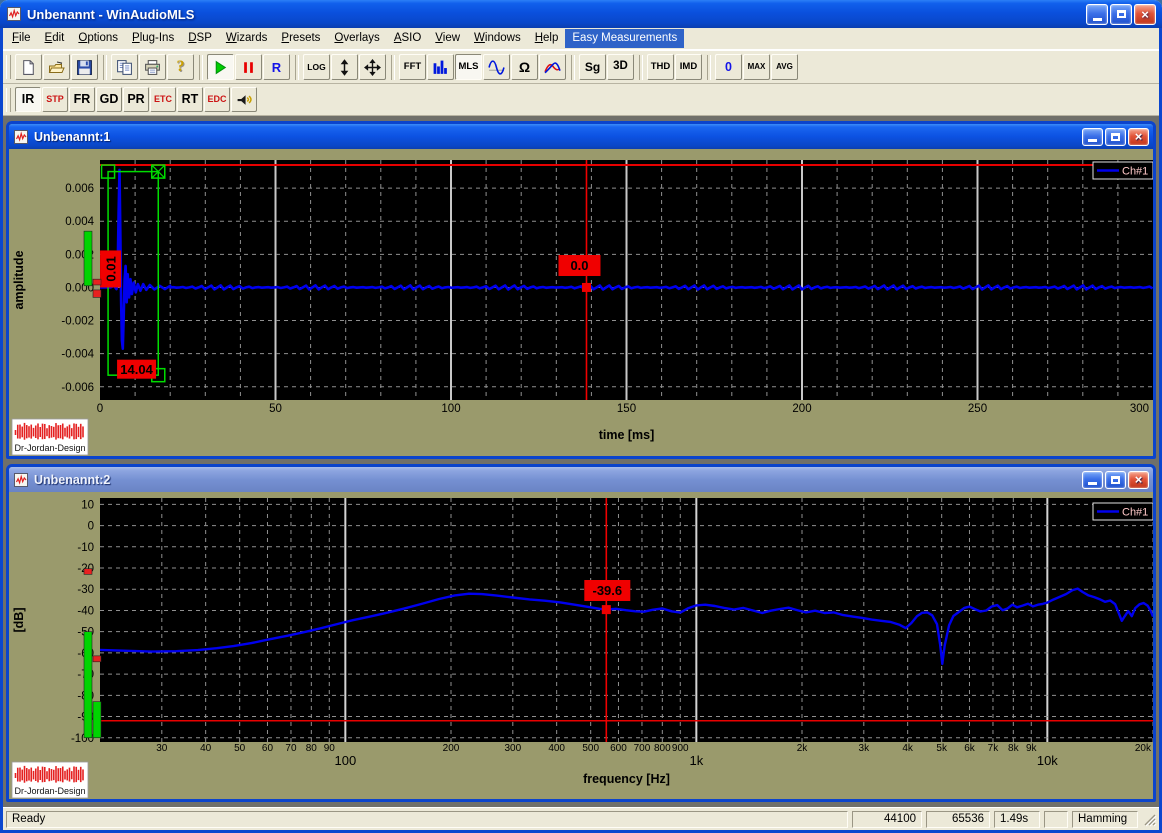 Image resolution: width=1162 pixels, height=833 pixels. Describe the element at coordinates (312, 748) in the screenshot. I see `x-tick-label: 80` at that location.